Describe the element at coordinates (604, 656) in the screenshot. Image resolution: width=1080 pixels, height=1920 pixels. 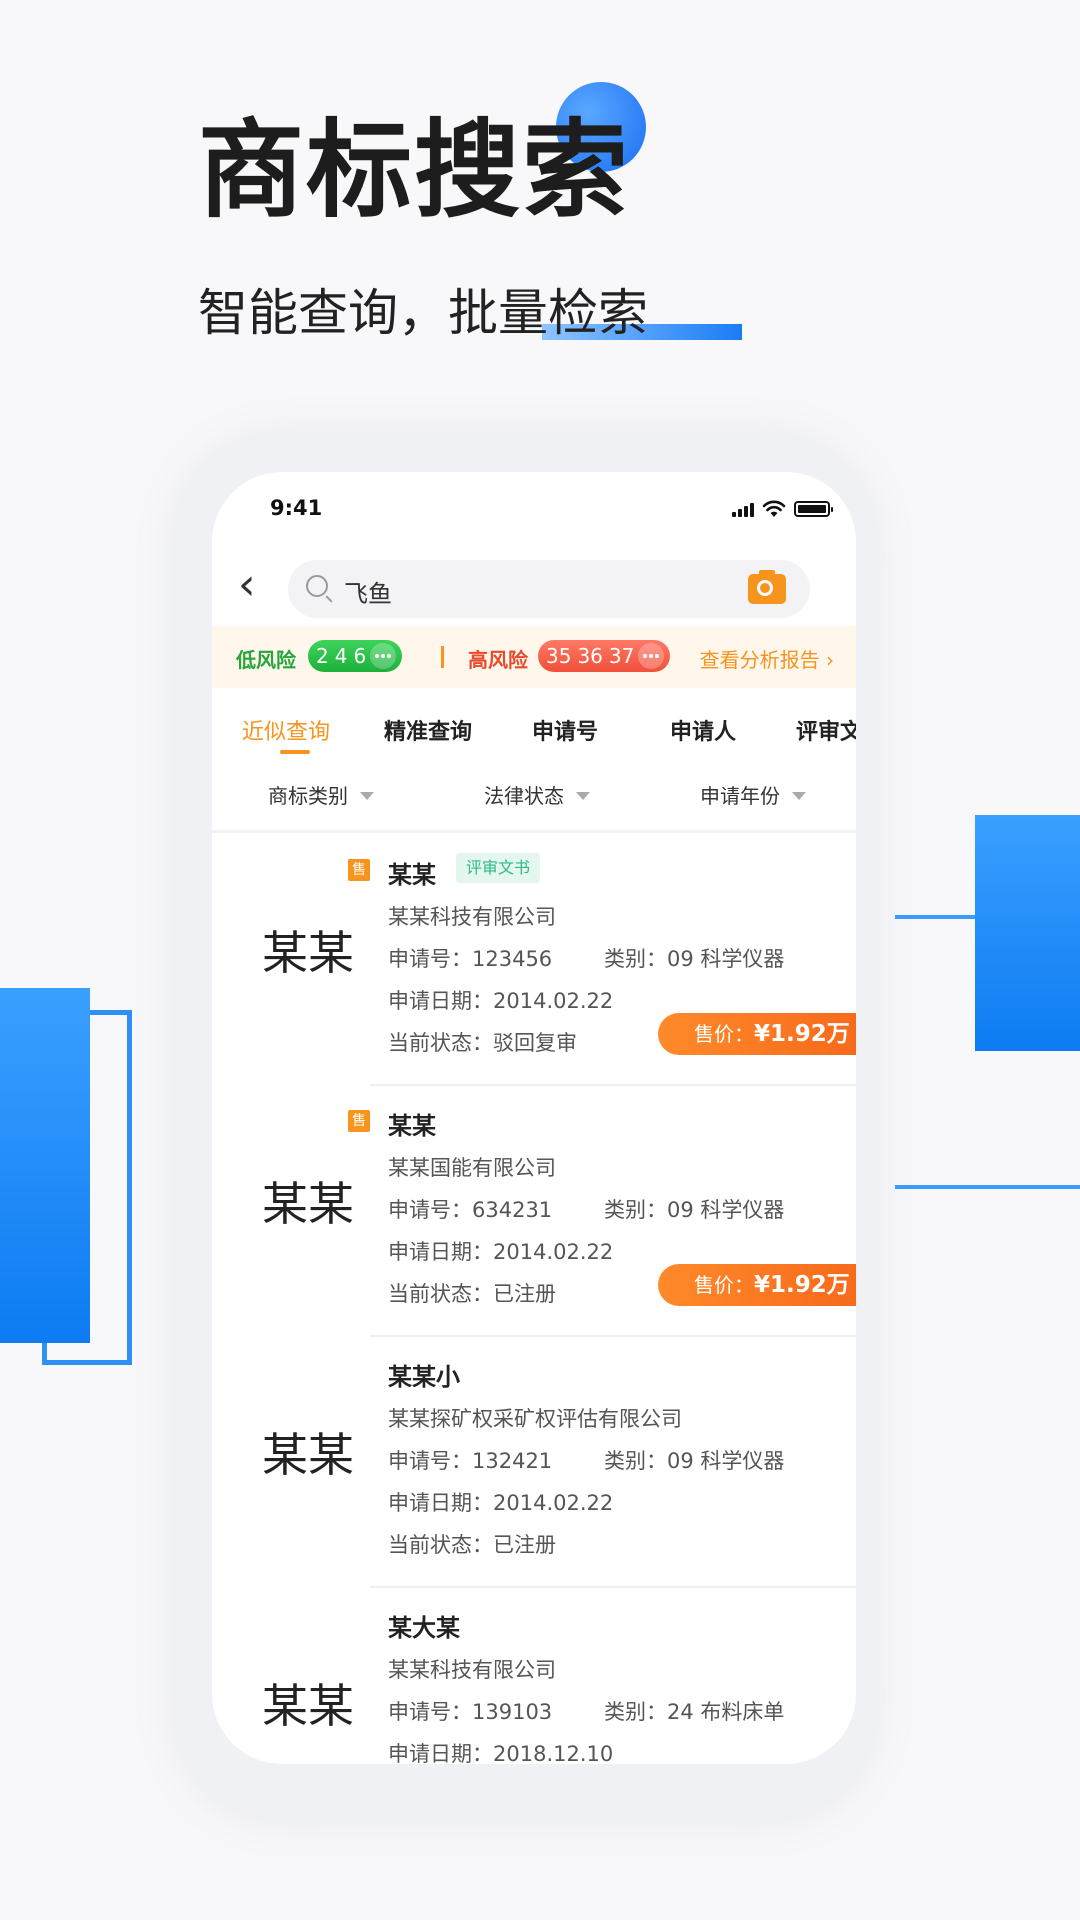
I see `high-risk-badges: 35 36 37` at that location.